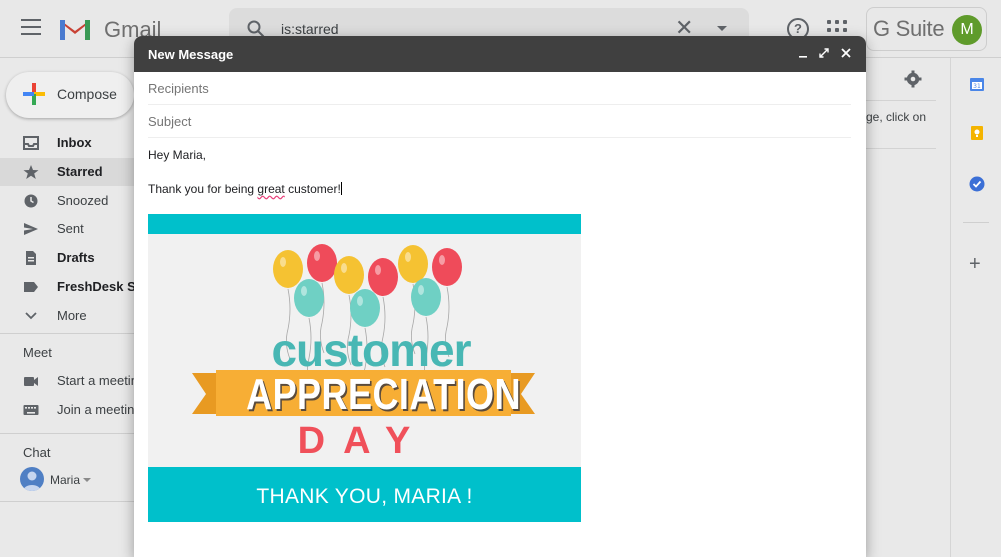  What do you see at coordinates (31, 287) in the screenshot?
I see `label-icon` at bounding box center [31, 287].